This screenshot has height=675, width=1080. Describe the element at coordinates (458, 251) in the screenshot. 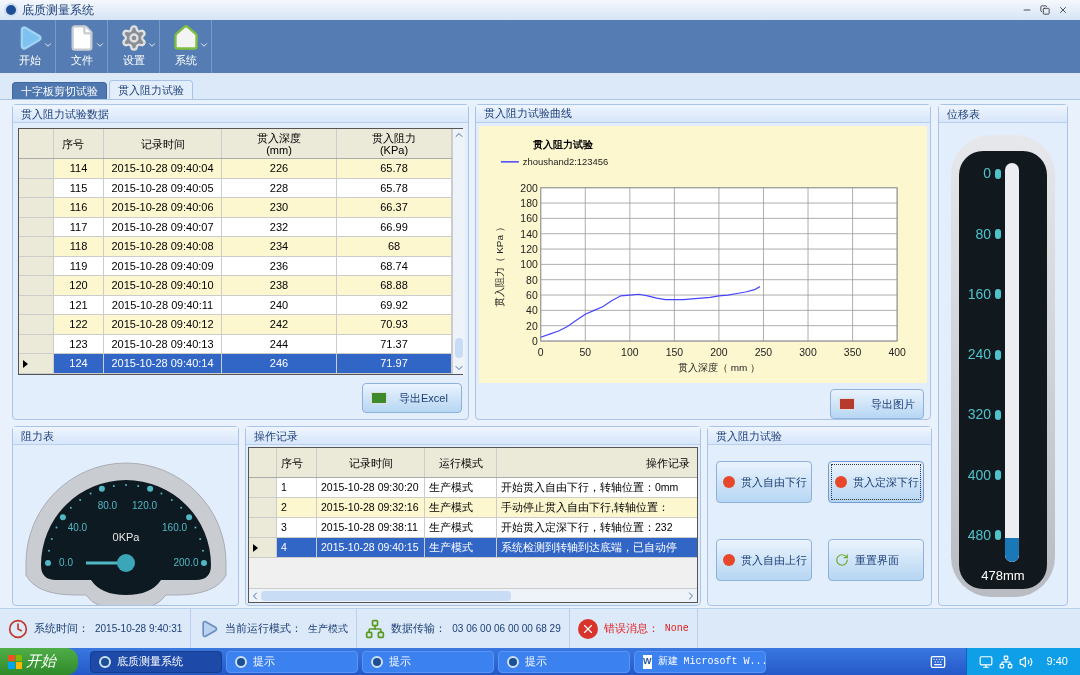

I see `scrollbar` at that location.